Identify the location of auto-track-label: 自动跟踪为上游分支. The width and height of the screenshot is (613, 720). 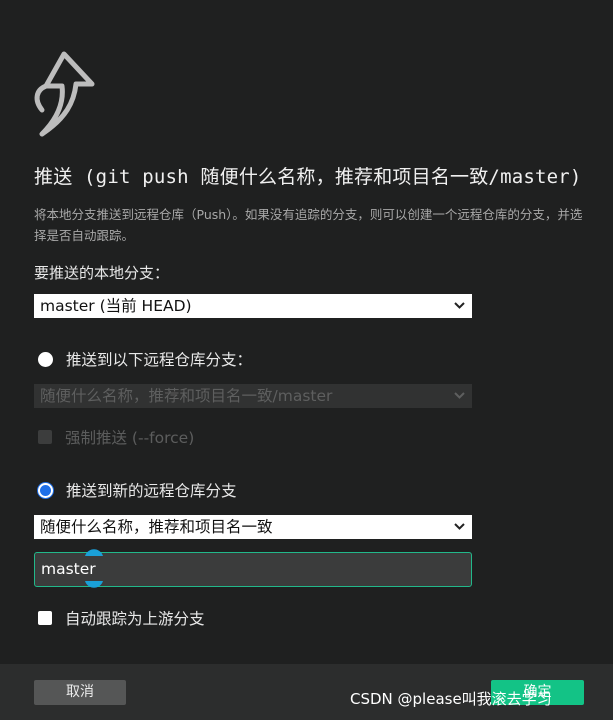
(135, 619).